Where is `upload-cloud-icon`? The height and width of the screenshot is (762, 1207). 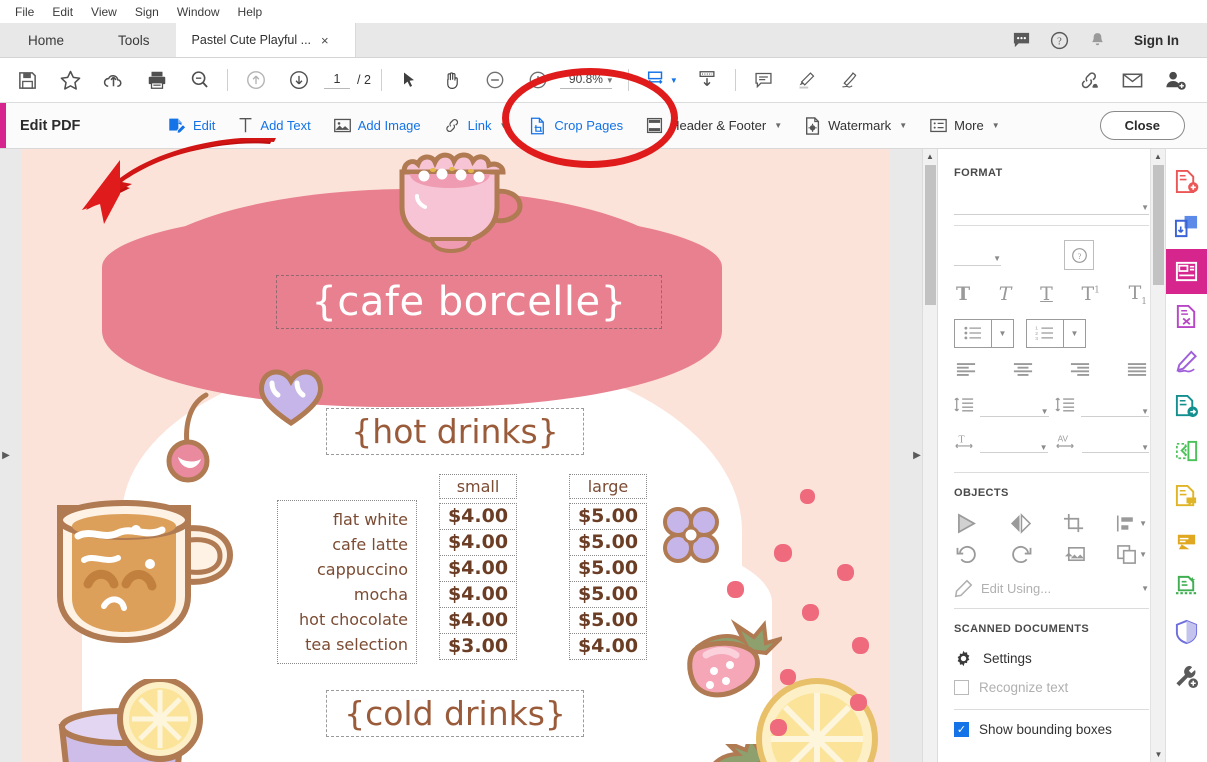 upload-cloud-icon is located at coordinates (113, 80).